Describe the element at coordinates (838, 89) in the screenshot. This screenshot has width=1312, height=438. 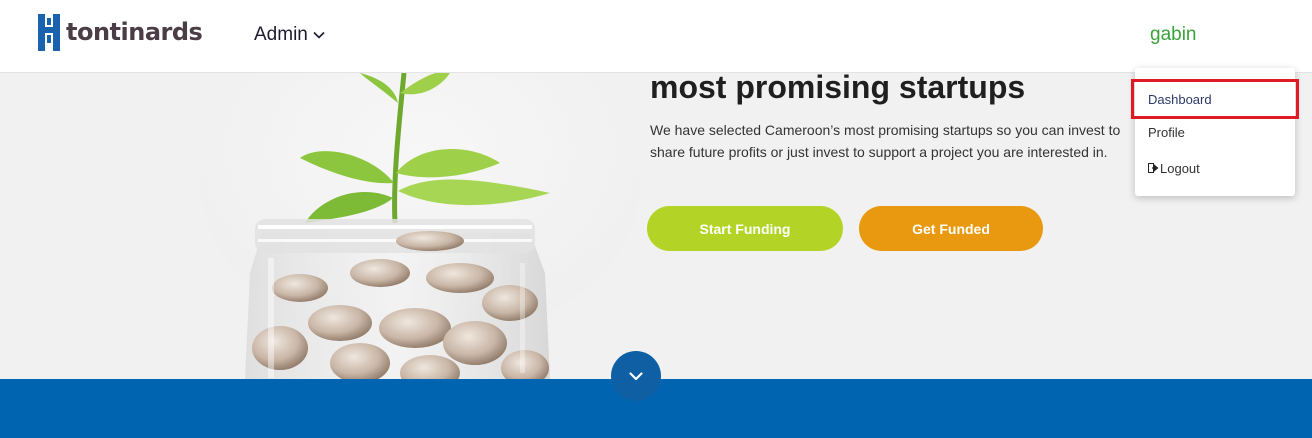
I see `hero-title: most promising startups` at that location.